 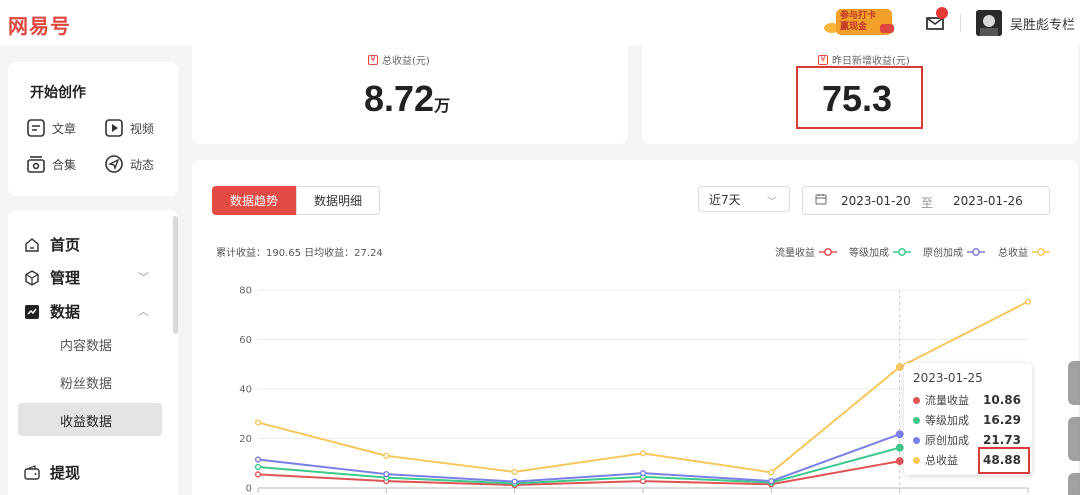 What do you see at coordinates (32, 277) in the screenshot?
I see `cube-icon` at bounding box center [32, 277].